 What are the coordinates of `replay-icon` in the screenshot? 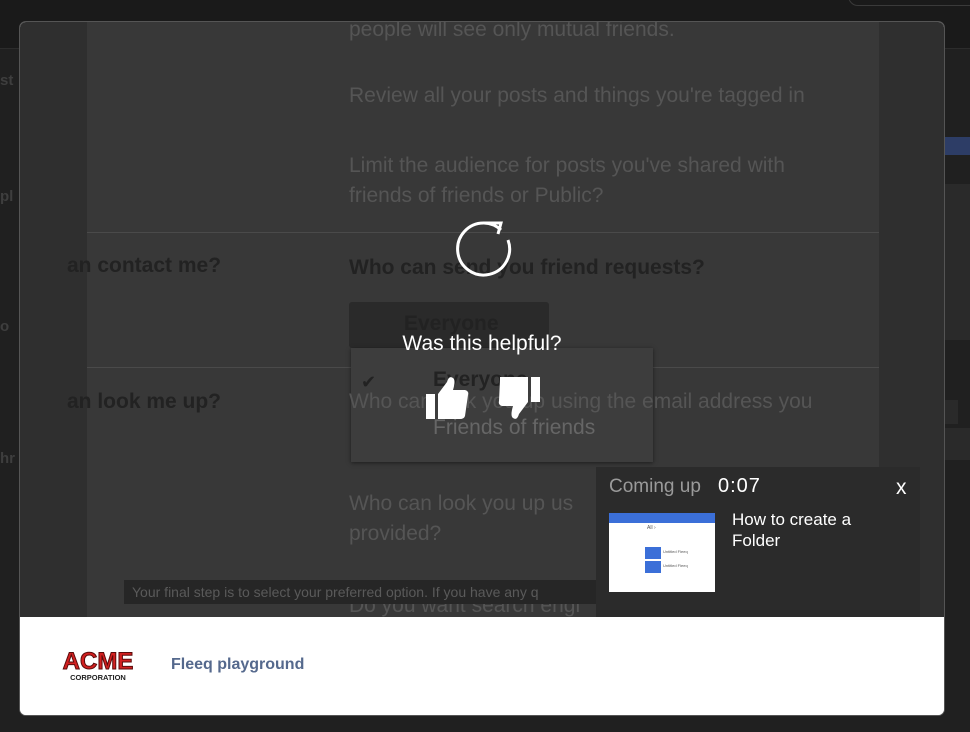 It's located at (484, 249).